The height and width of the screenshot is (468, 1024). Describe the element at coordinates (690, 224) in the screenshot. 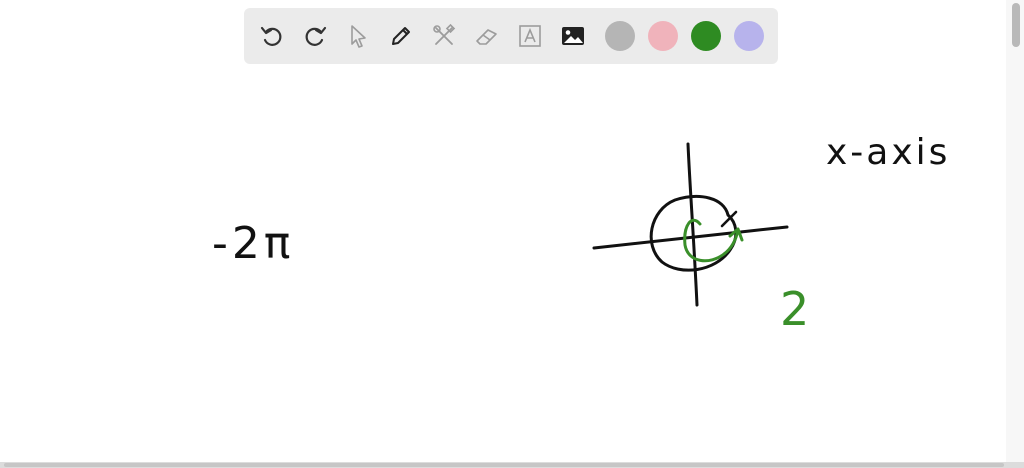

I see `ink-layer` at that location.